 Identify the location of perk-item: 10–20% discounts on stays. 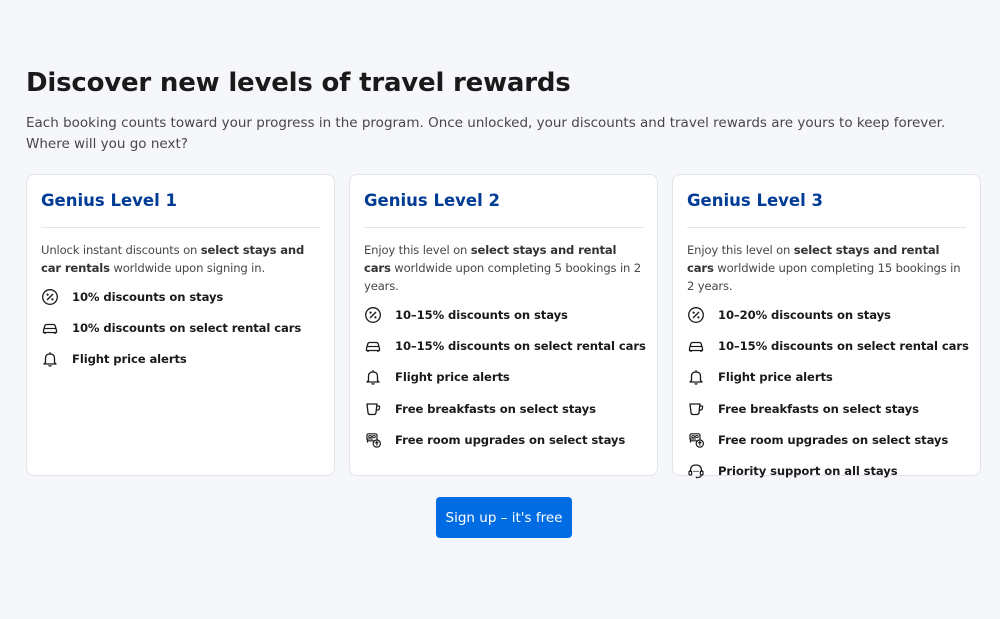
(826, 314).